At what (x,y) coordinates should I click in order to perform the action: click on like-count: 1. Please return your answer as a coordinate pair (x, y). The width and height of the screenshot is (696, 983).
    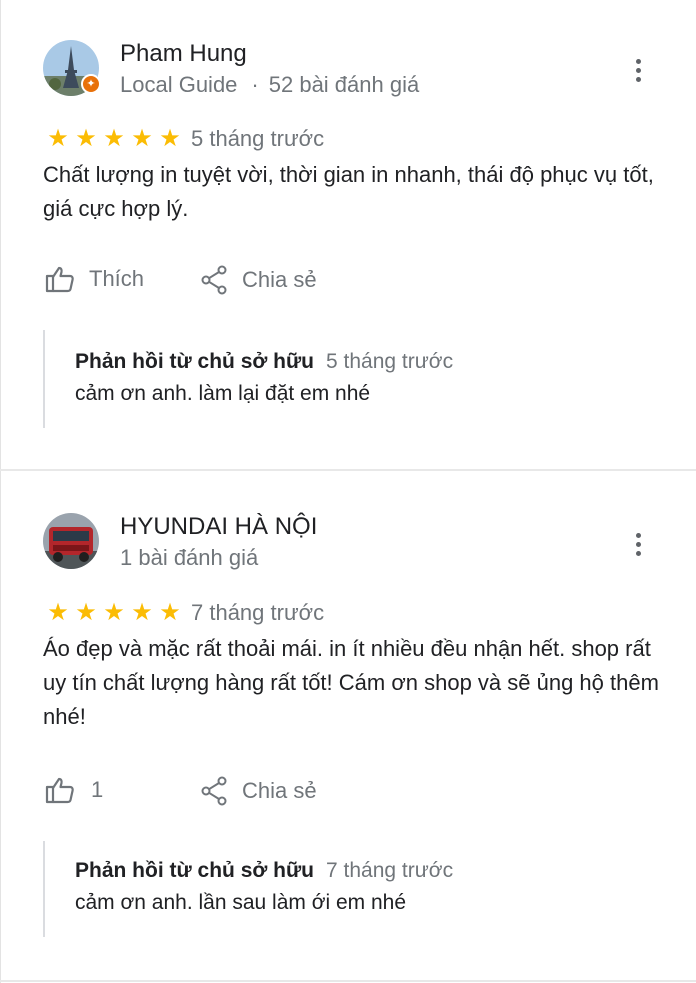
    Looking at the image, I should click on (97, 789).